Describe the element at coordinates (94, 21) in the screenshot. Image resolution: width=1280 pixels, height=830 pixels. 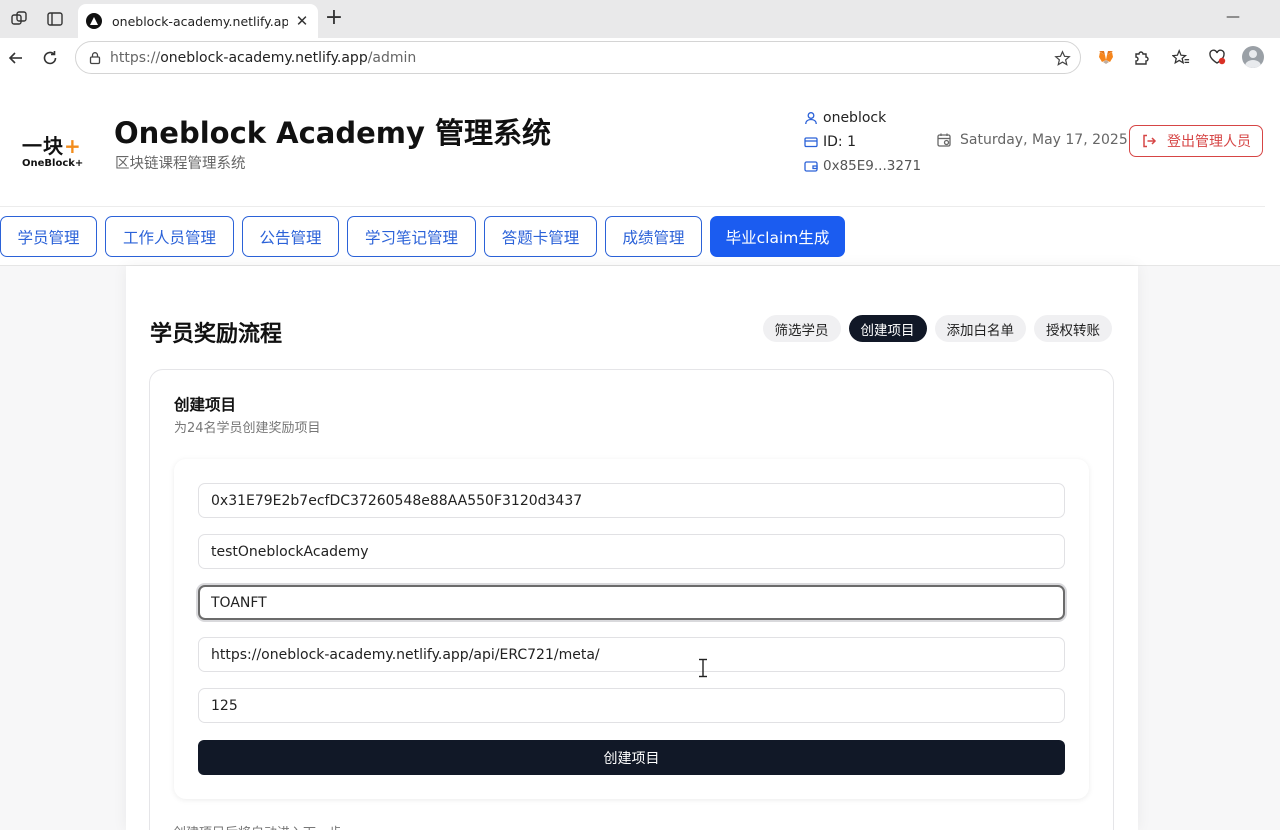
I see `site-favicon-icon` at that location.